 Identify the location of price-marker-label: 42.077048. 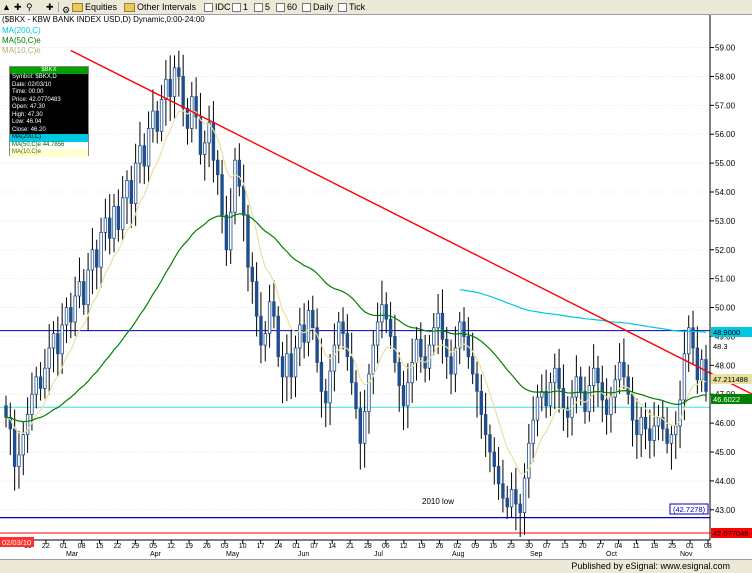
(730, 533).